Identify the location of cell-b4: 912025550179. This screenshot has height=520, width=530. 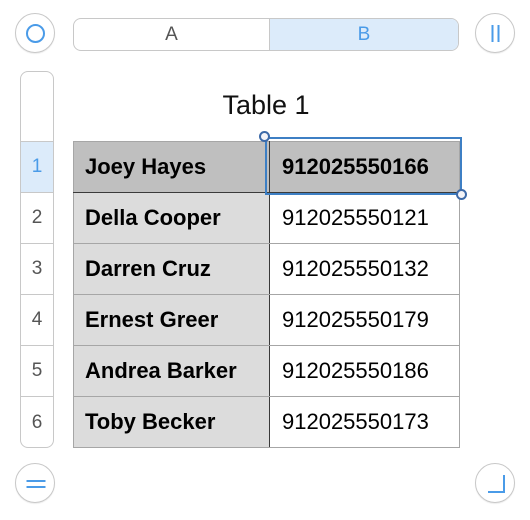
(364, 320).